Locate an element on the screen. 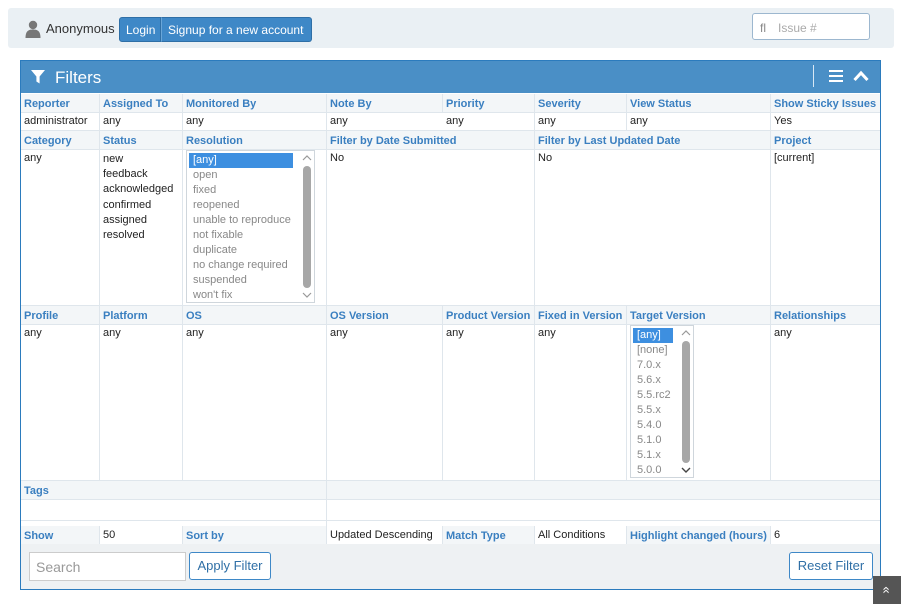  target-version-option: 5.6.x is located at coordinates (653, 380).